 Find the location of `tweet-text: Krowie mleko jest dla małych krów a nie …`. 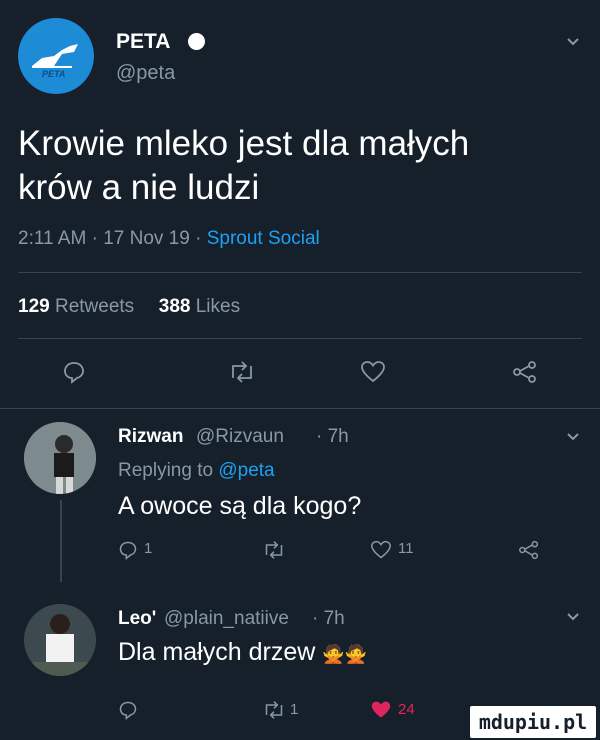

tweet-text: Krowie mleko jest dla małych krów a nie … is located at coordinates (243, 166).